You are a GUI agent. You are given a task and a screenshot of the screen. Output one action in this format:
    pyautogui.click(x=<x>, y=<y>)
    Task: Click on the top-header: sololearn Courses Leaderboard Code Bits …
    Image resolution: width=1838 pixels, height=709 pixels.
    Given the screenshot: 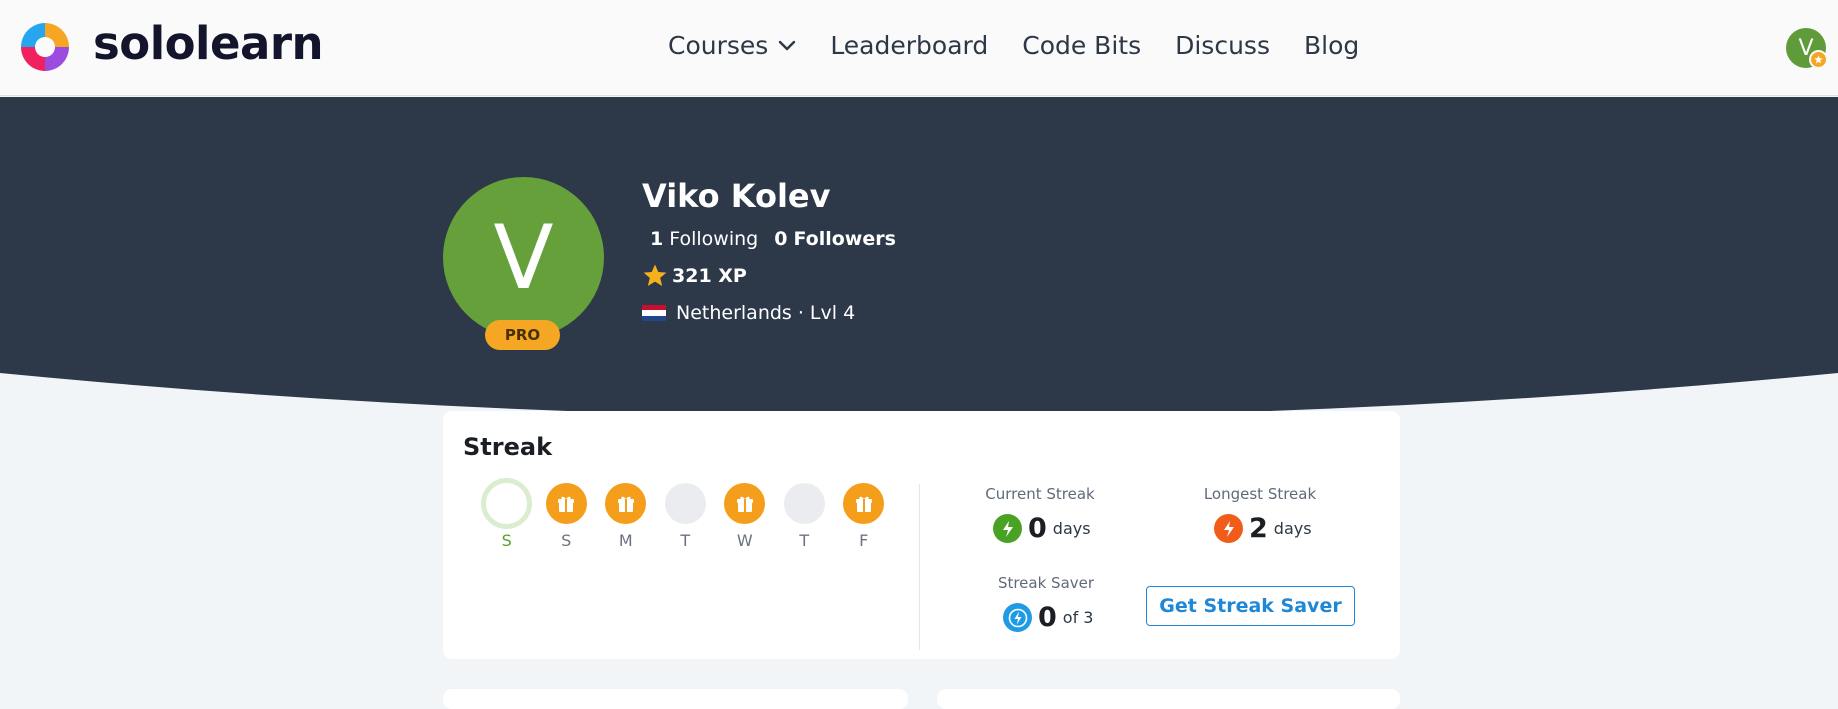 What is the action you would take?
    pyautogui.click(x=919, y=48)
    